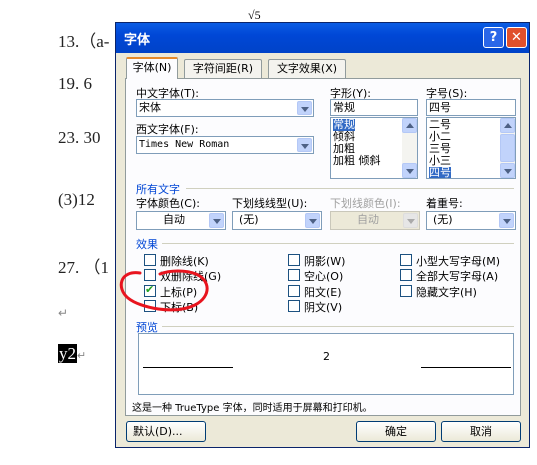  Describe the element at coordinates (365, 203) in the screenshot. I see `underline-color-label: 下划线颜色(I):` at that location.